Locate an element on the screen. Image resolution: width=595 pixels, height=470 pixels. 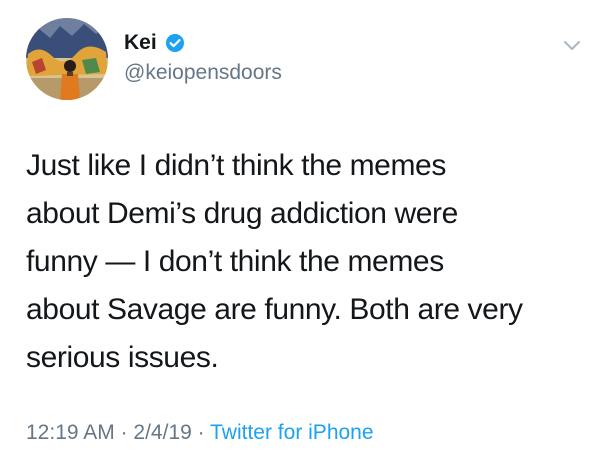
tweet-metadata: 12:19 AM · 2/4/19 · Twitter for iPhone is located at coordinates (200, 433).